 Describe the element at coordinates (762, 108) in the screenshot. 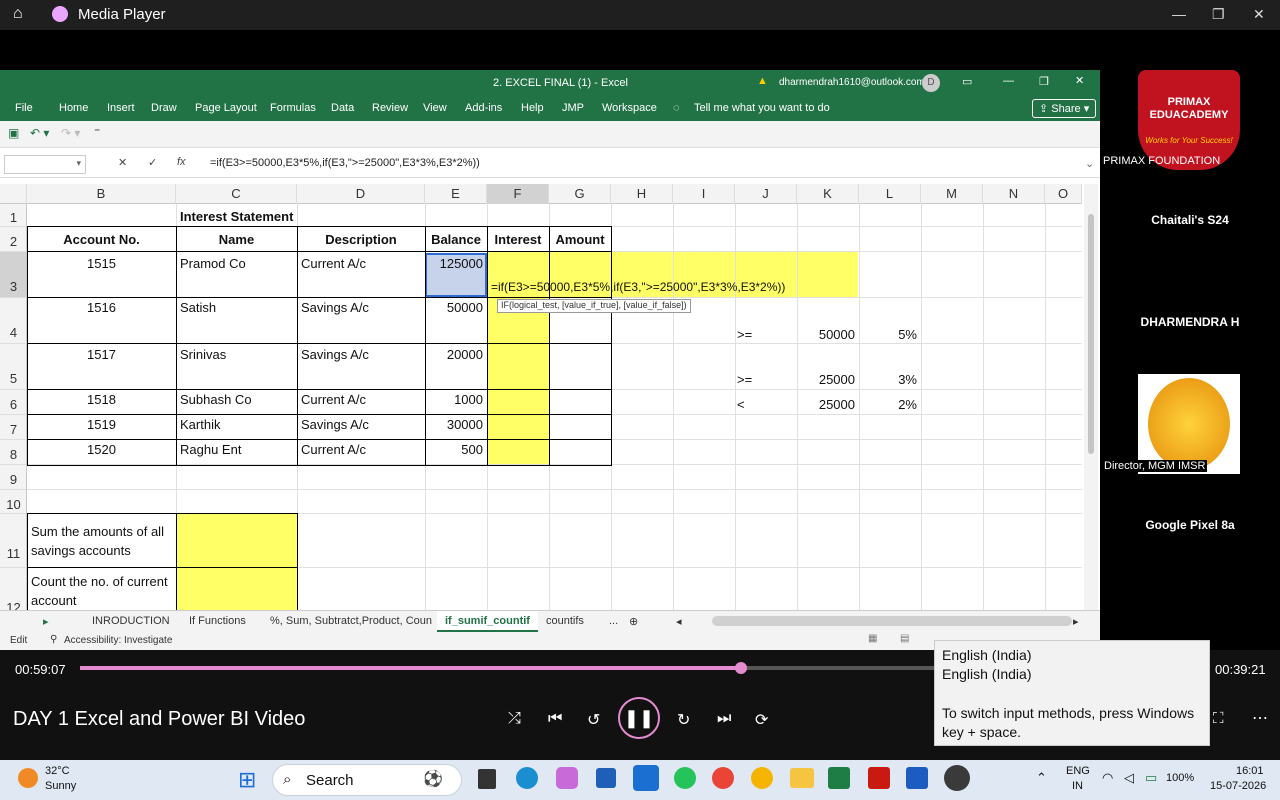

I see `tell-me-search: Tell me what you want to do` at that location.